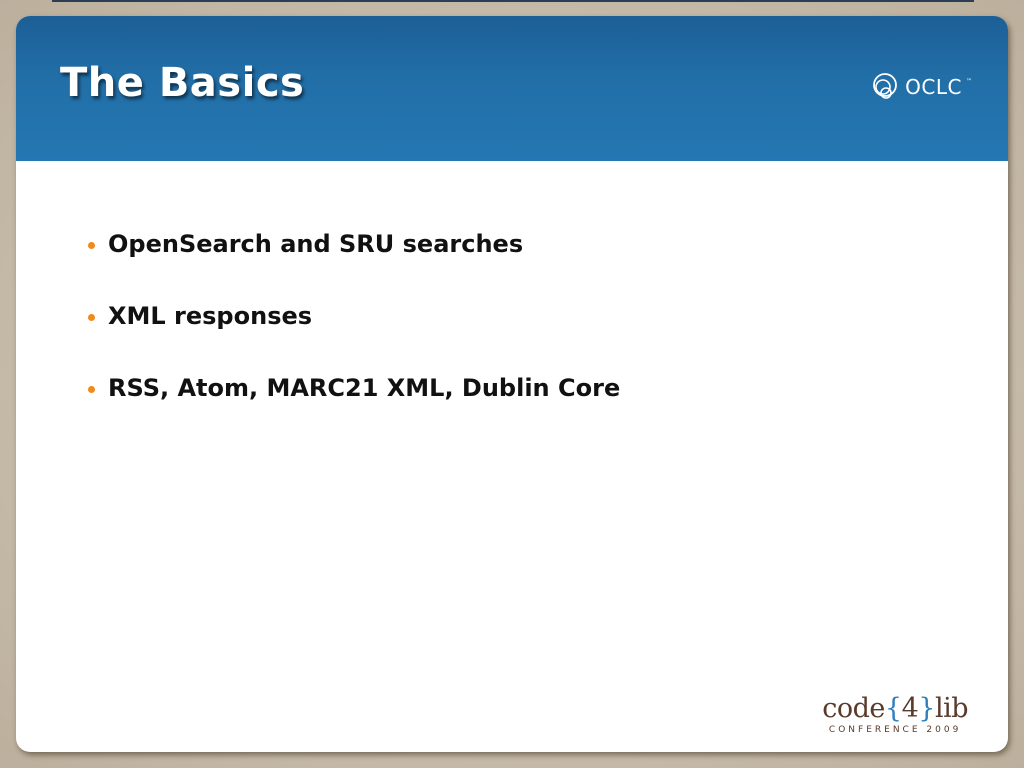 This screenshot has width=1024, height=768. Describe the element at coordinates (969, 81) in the screenshot. I see `oclc-trademark: ™` at that location.